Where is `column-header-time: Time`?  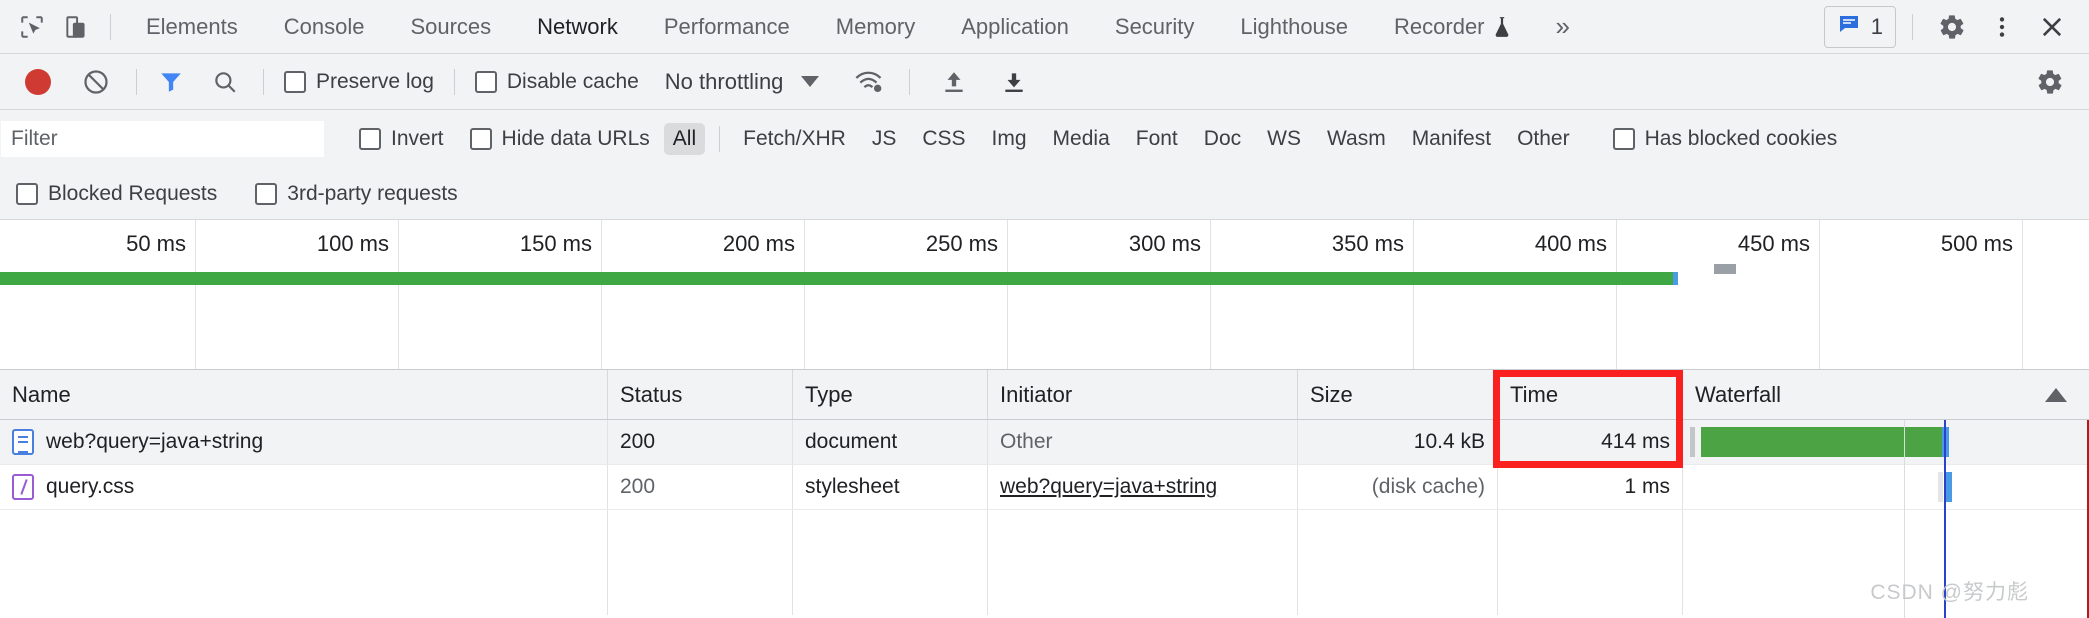 column-header-time: Time is located at coordinates (1590, 394).